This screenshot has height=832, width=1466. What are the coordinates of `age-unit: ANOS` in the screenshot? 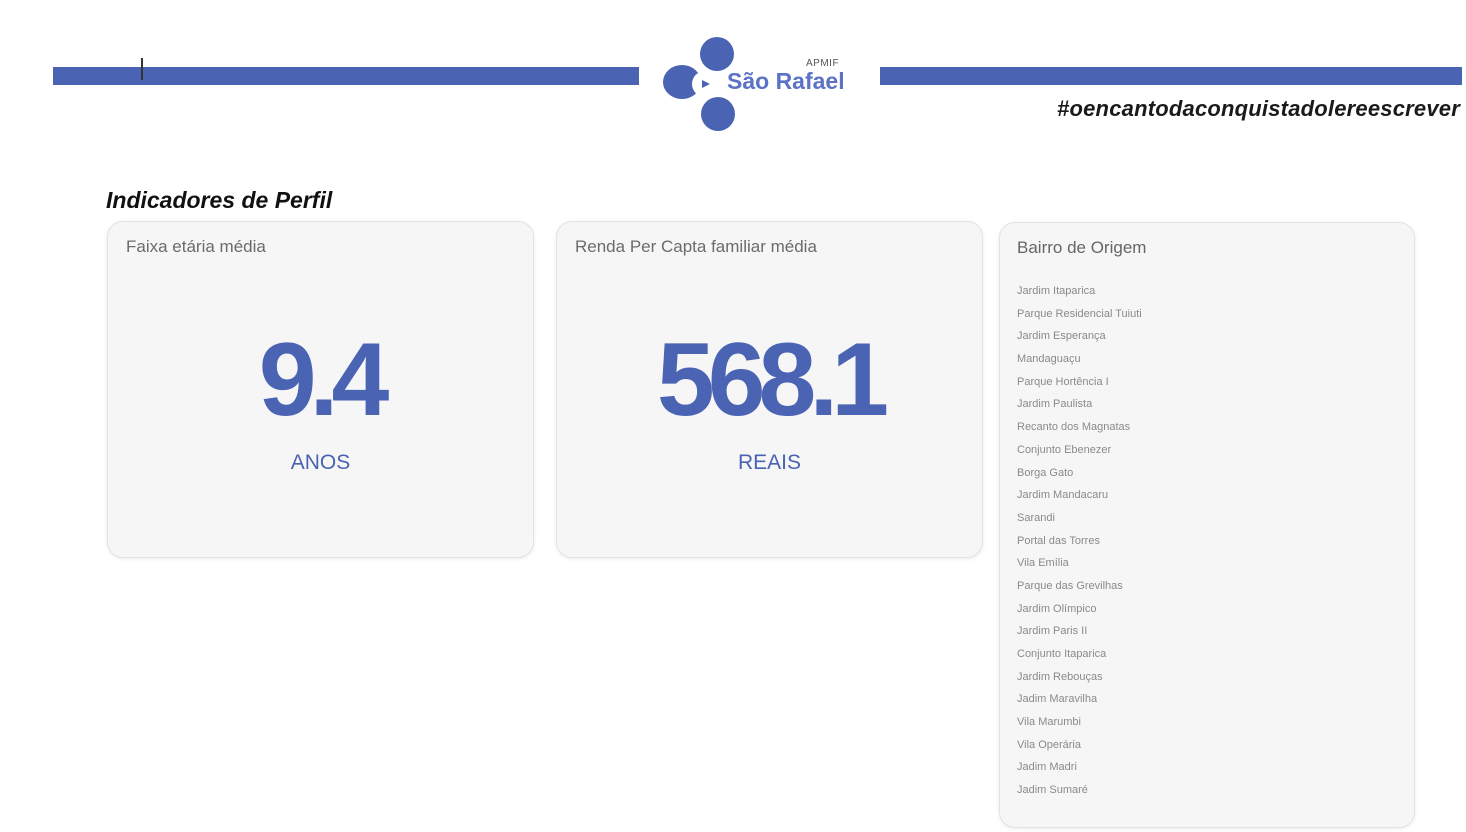 It's located at (320, 462).